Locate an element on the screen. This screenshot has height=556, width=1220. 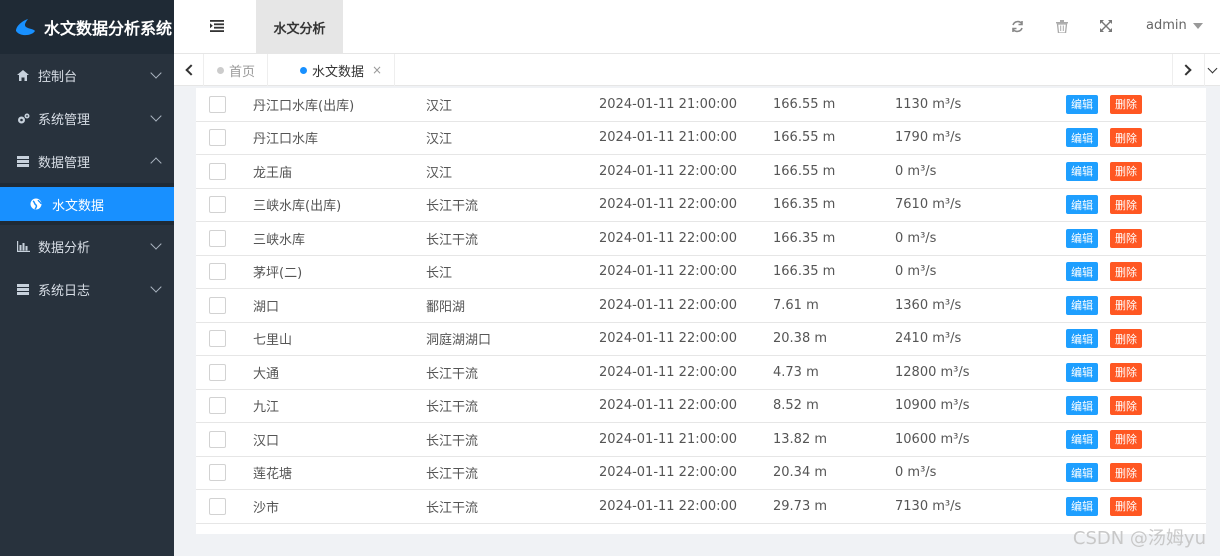
sidebar-item-label: 数据分析 is located at coordinates (64, 248).